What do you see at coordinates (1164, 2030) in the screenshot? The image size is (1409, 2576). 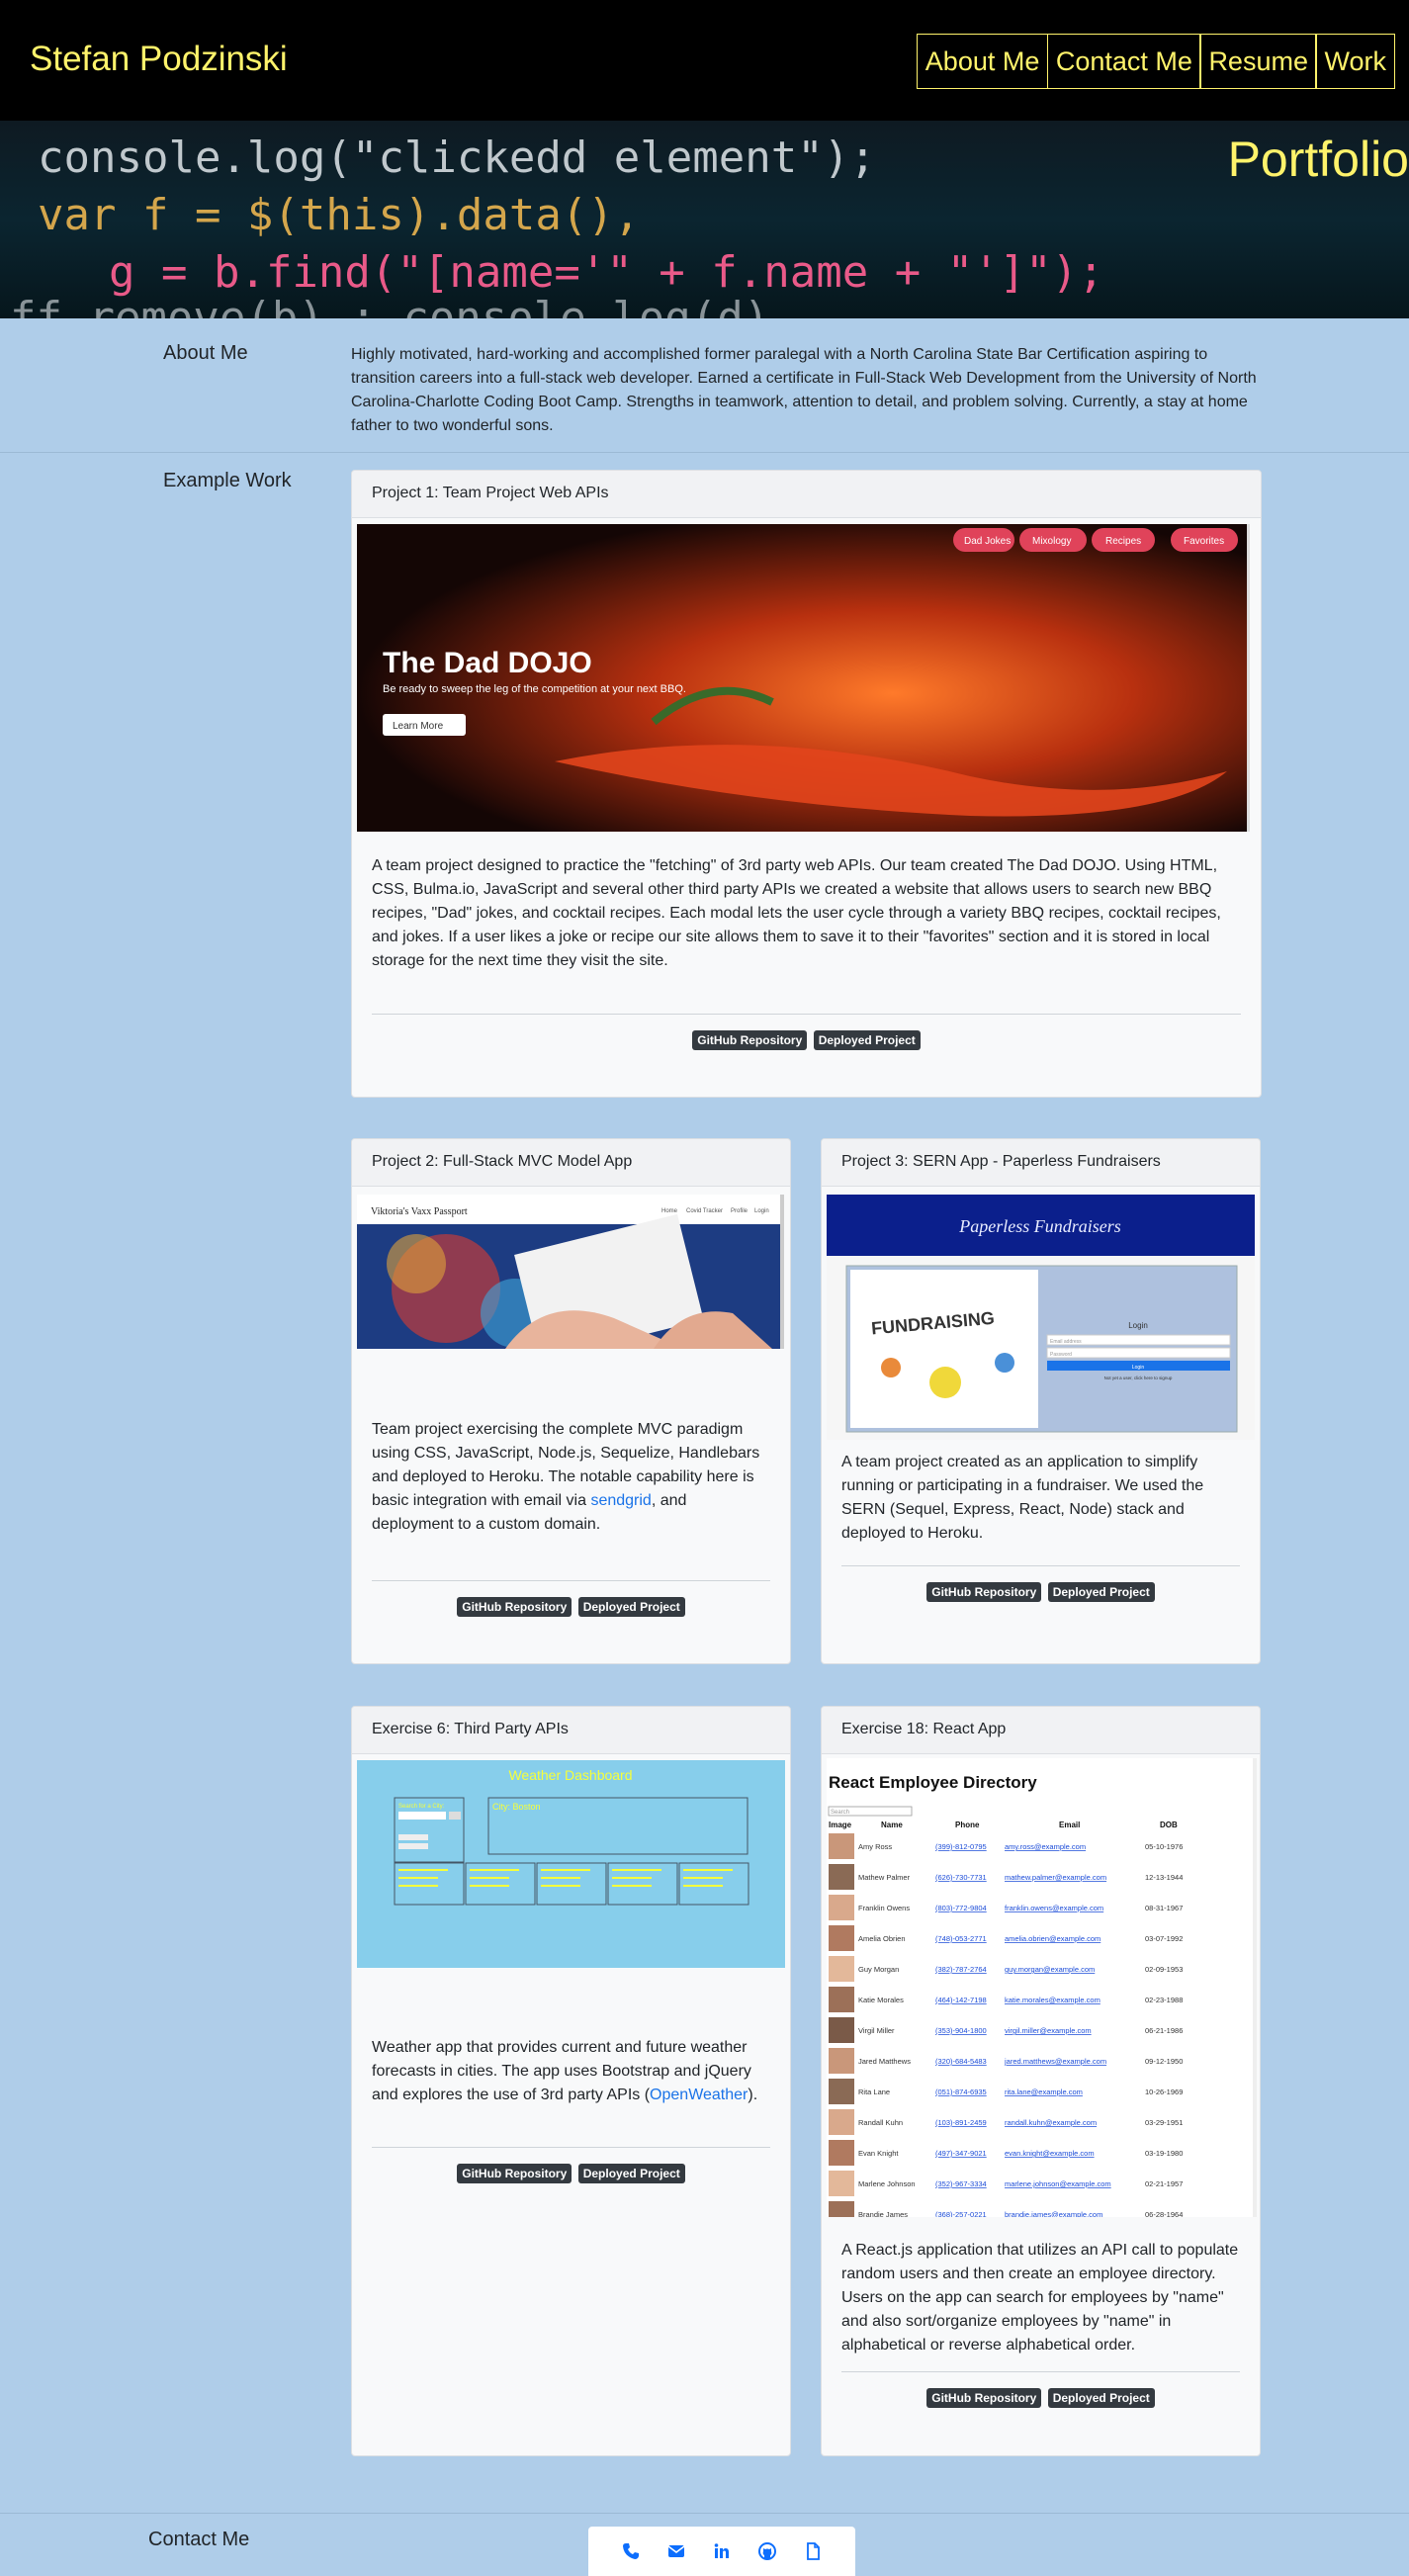 I see `employee-dob: 06-21-1986` at bounding box center [1164, 2030].